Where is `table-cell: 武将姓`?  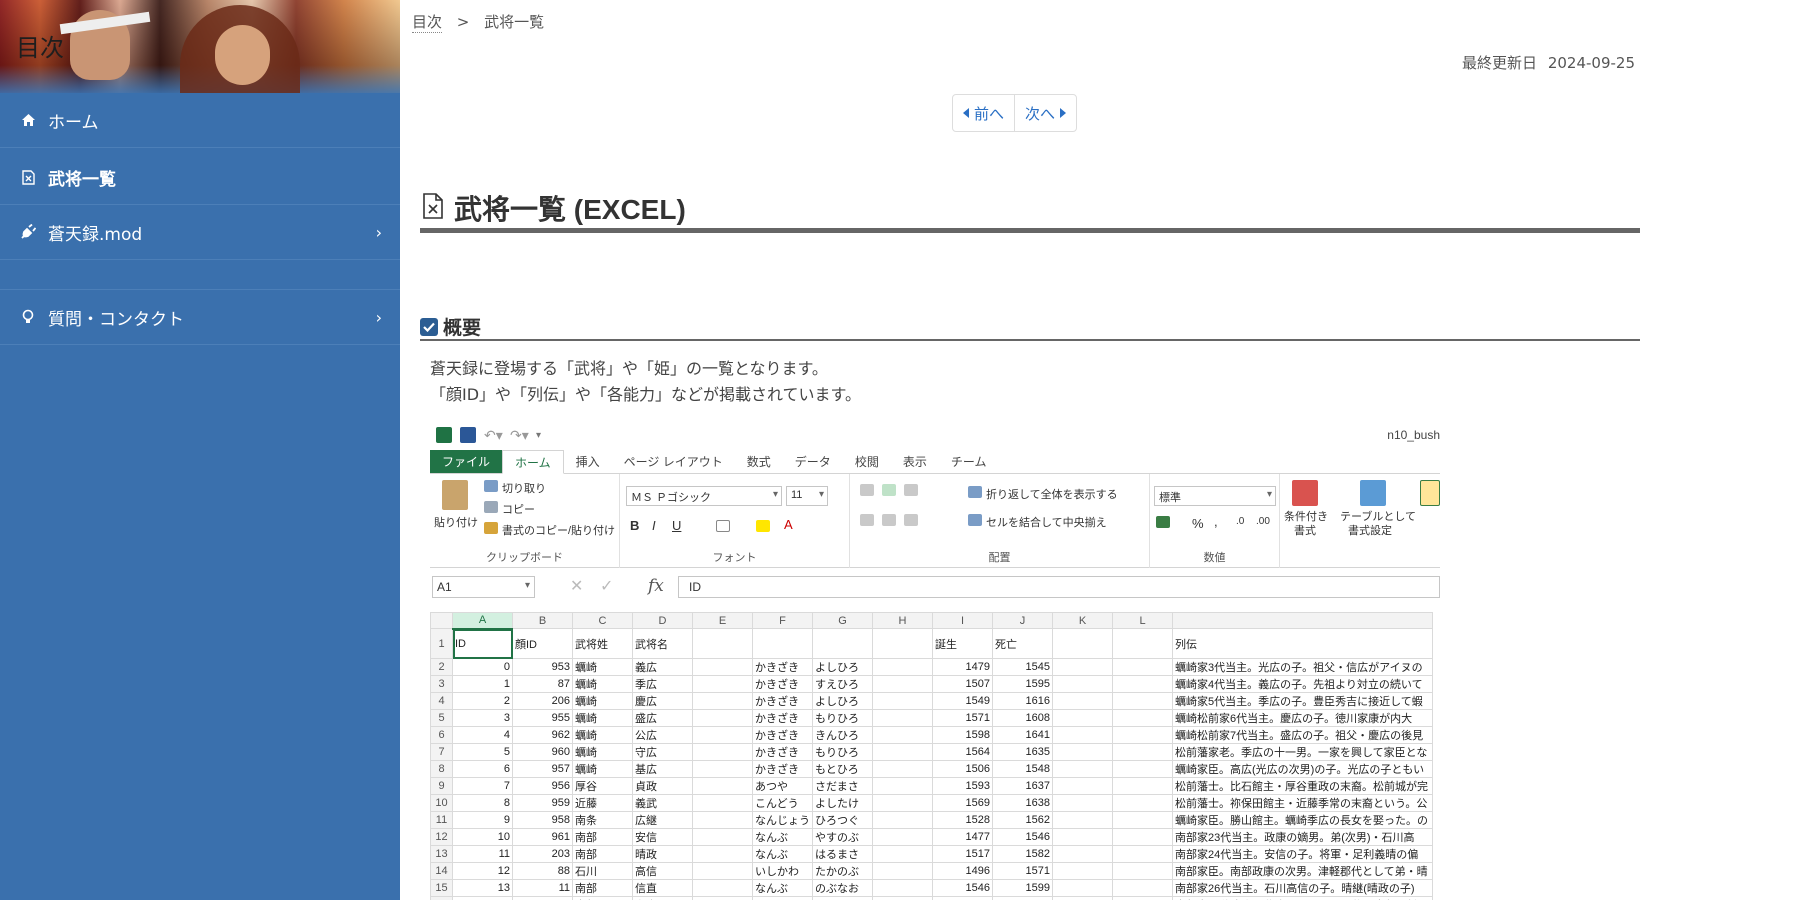 table-cell: 武将姓 is located at coordinates (602, 643).